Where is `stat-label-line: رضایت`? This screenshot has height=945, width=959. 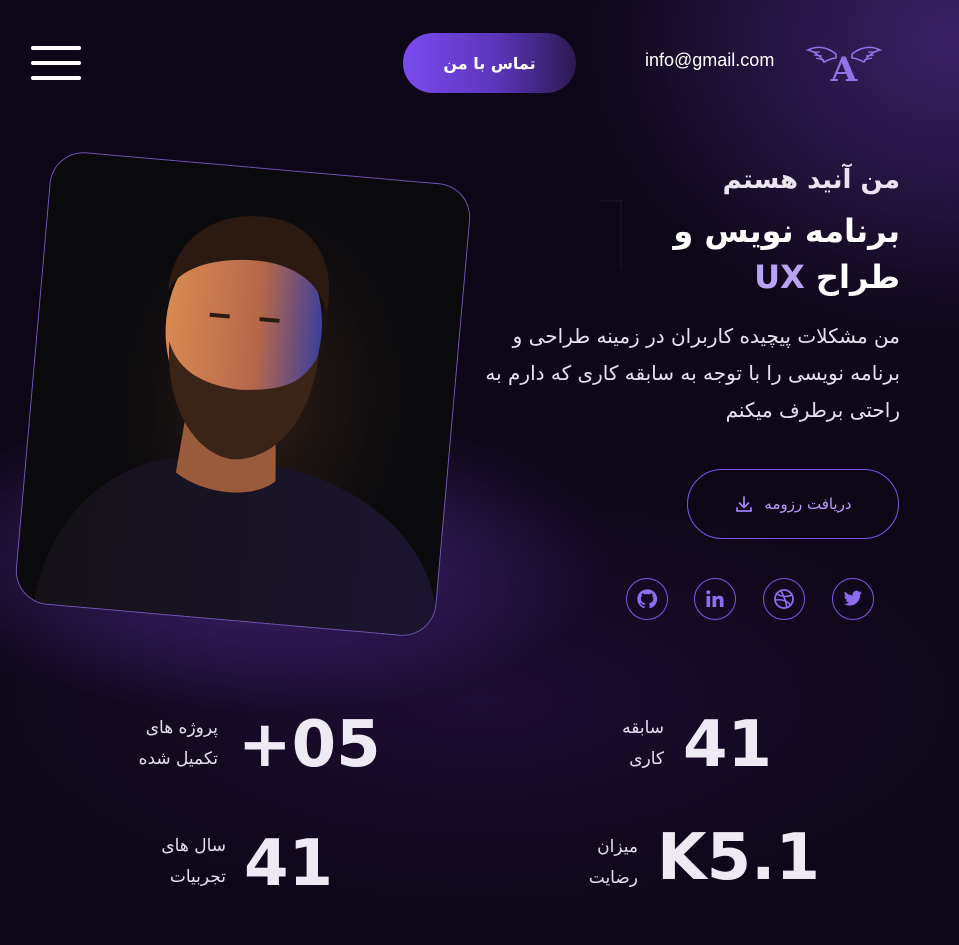 stat-label-line: رضایت is located at coordinates (613, 878).